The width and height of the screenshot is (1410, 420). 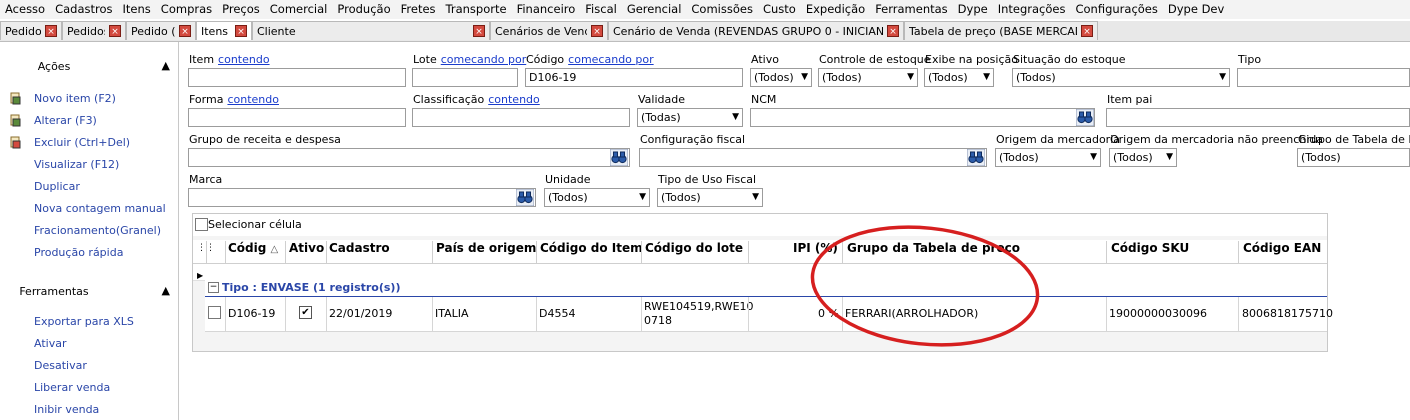 I want to click on ativo-select: (Todos) ▼, so click(x=781, y=77).